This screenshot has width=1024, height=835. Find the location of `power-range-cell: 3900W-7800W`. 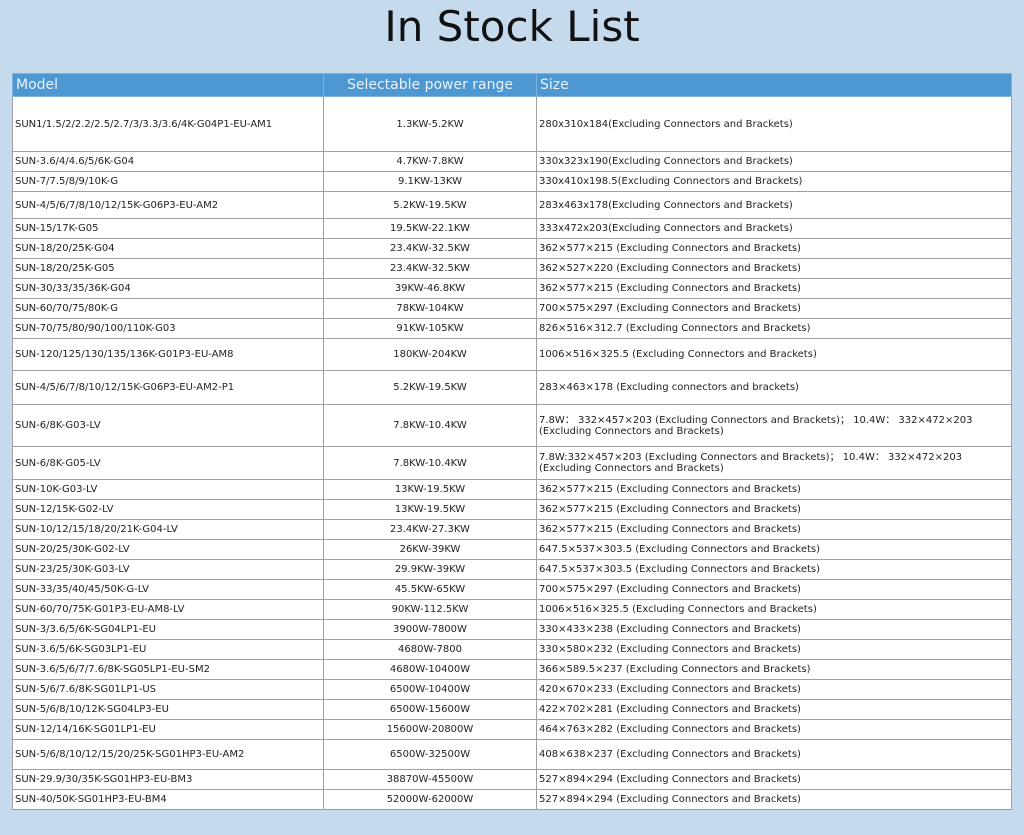

power-range-cell: 3900W-7800W is located at coordinates (430, 629).